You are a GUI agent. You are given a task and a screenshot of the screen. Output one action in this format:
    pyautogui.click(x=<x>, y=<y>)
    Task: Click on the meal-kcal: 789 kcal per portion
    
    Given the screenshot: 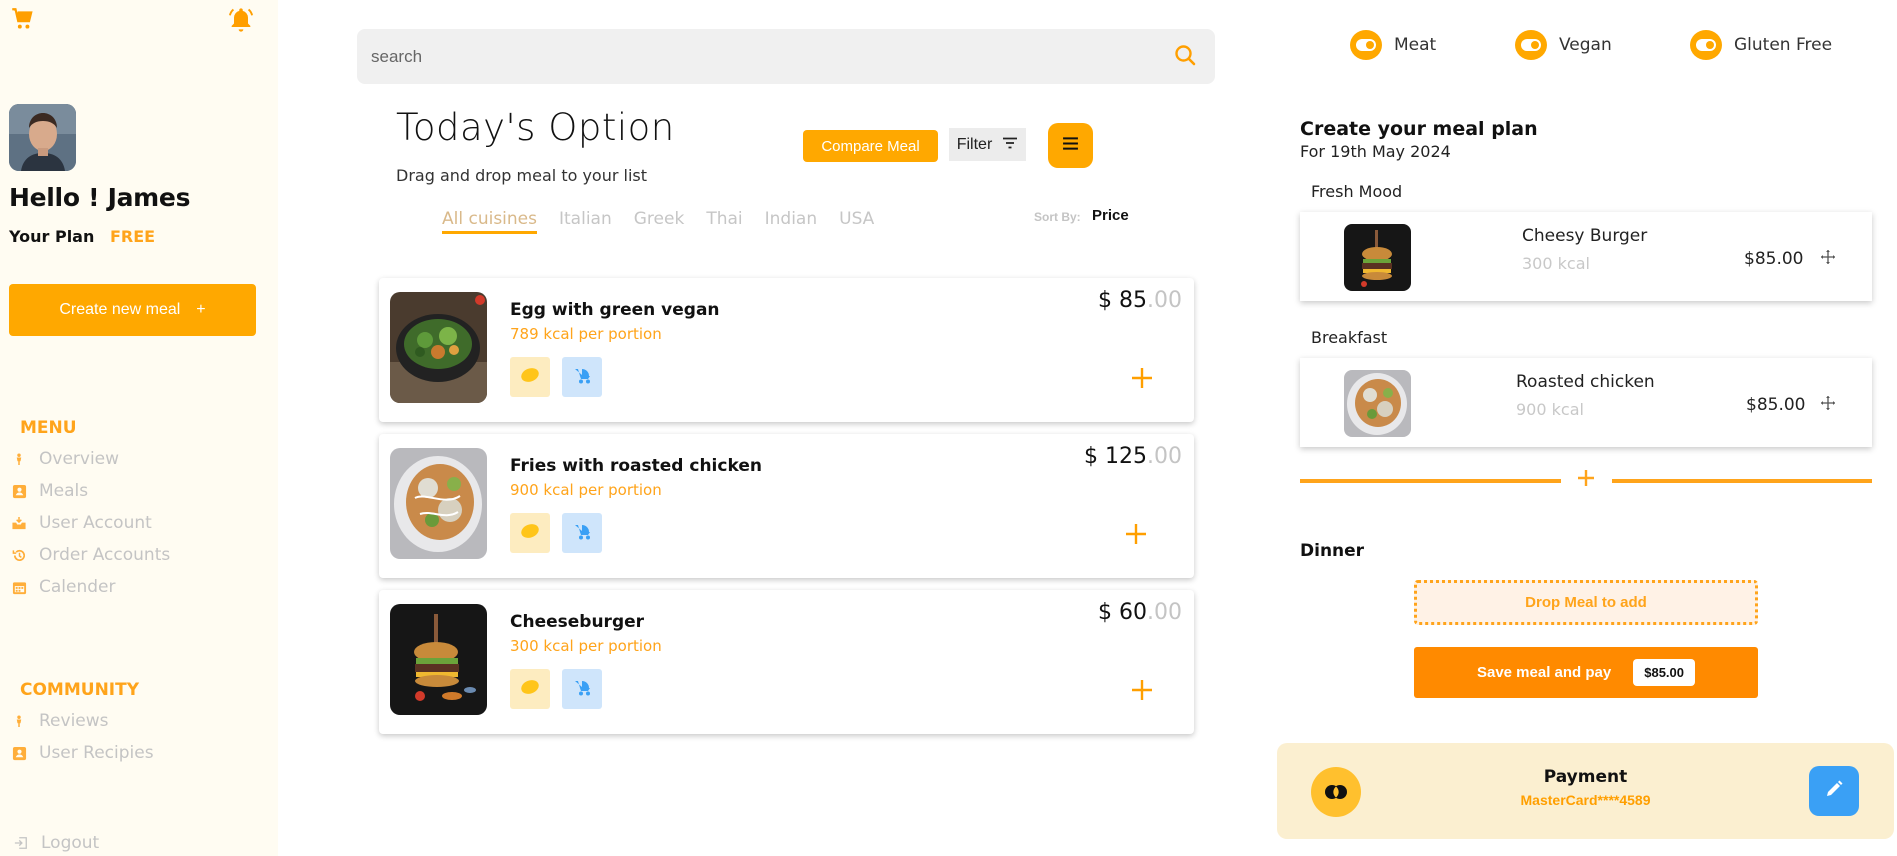 What is the action you would take?
    pyautogui.click(x=586, y=334)
    